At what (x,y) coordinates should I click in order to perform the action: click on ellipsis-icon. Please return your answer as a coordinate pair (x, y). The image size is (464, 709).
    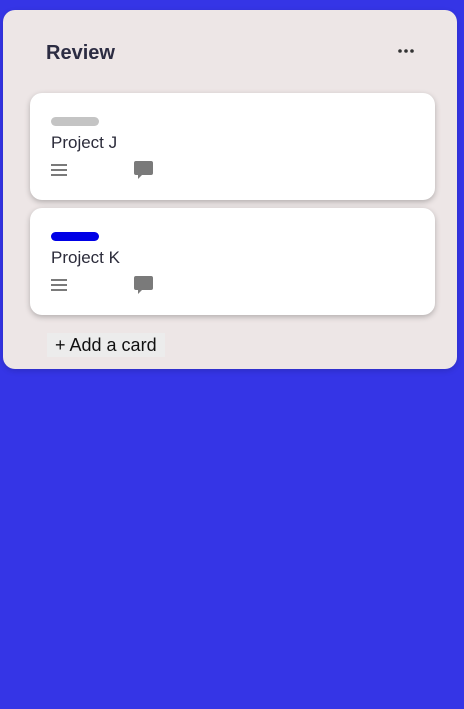
    Looking at the image, I should click on (406, 51).